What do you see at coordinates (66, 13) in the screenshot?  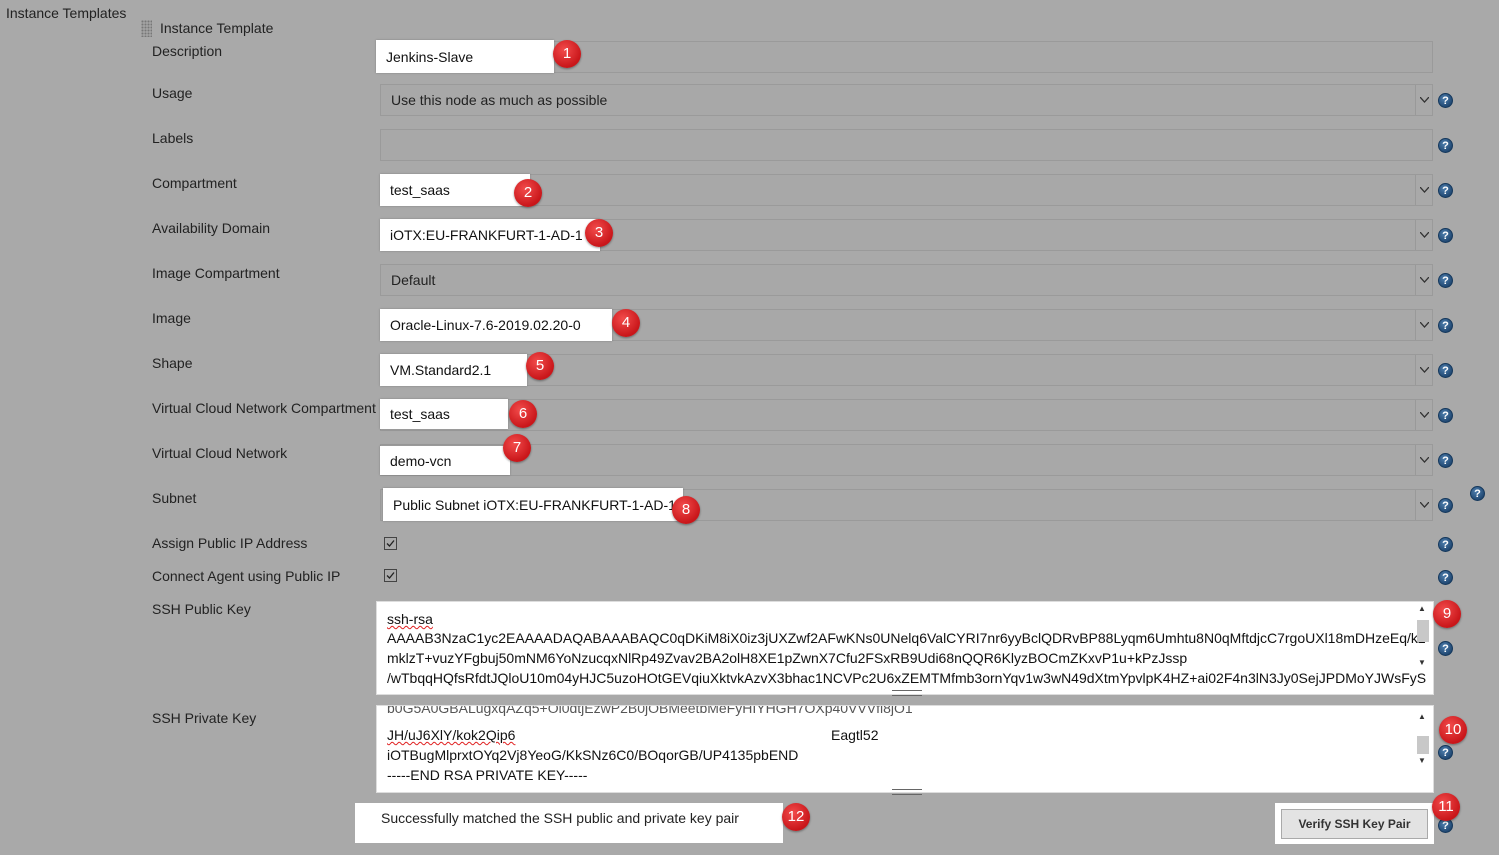 I see `section-title: Instance Templates` at bounding box center [66, 13].